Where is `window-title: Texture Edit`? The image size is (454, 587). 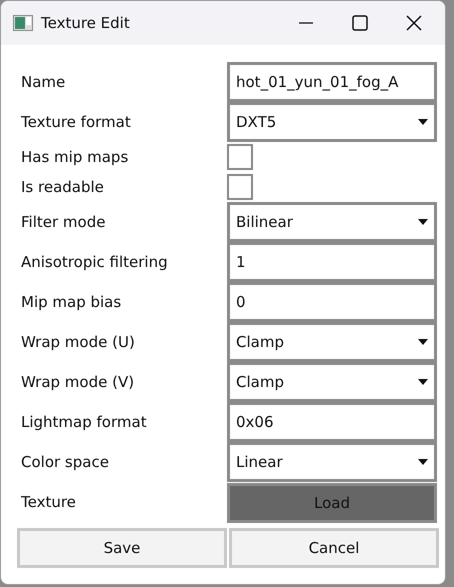 window-title: Texture Edit is located at coordinates (86, 23).